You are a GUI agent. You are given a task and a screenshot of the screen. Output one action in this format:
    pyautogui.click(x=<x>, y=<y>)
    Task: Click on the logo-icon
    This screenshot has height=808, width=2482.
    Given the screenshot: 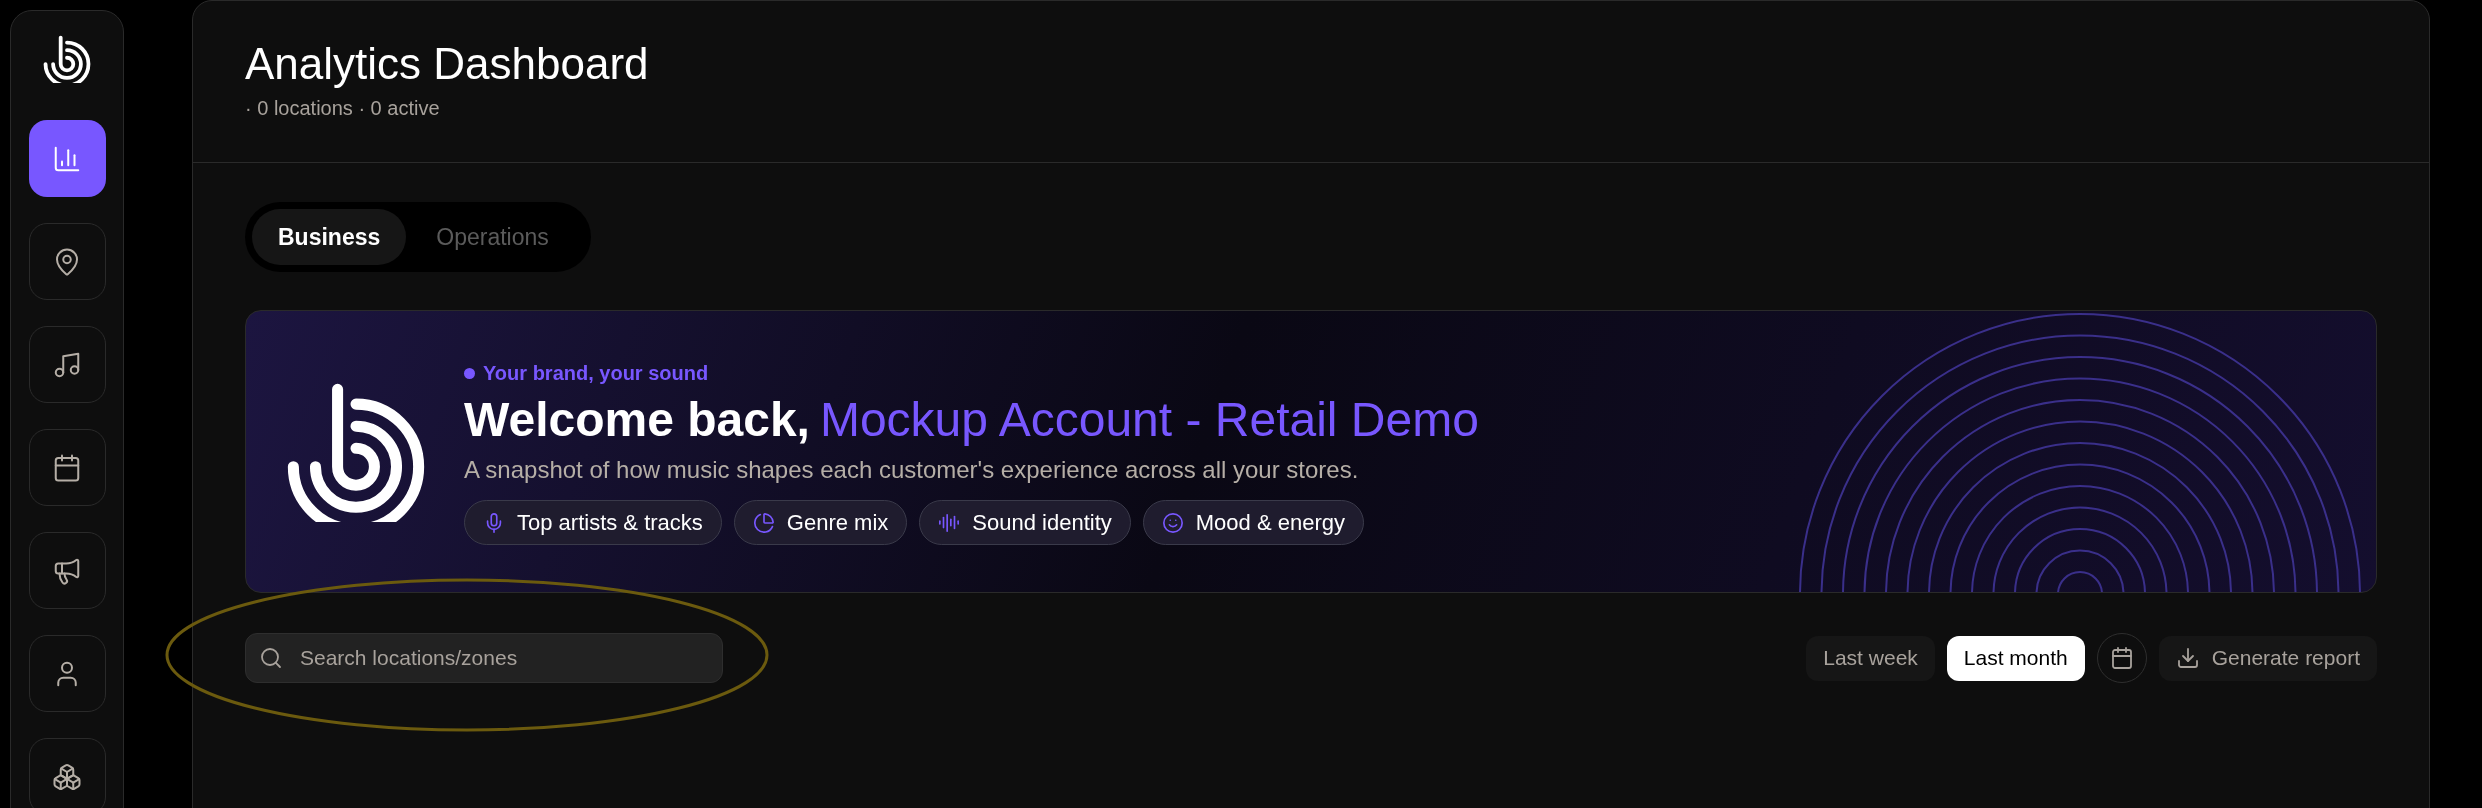 What is the action you would take?
    pyautogui.click(x=67, y=59)
    